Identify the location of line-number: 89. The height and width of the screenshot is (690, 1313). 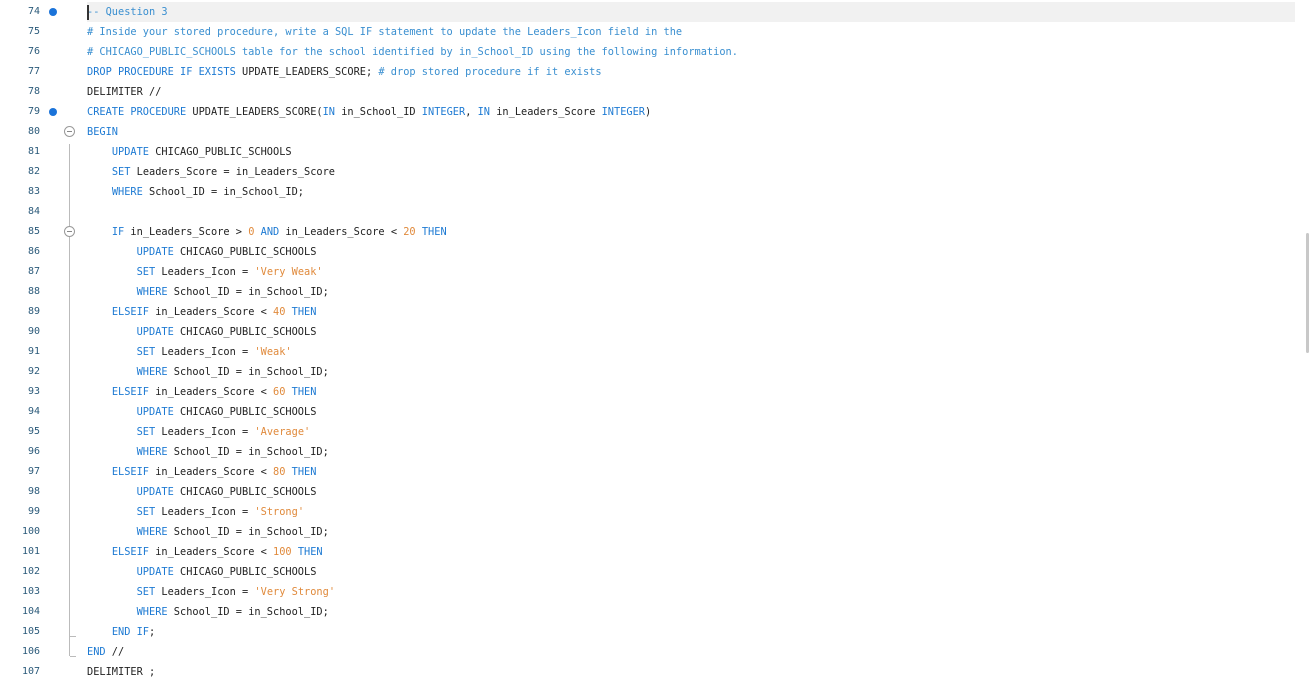
(20, 312).